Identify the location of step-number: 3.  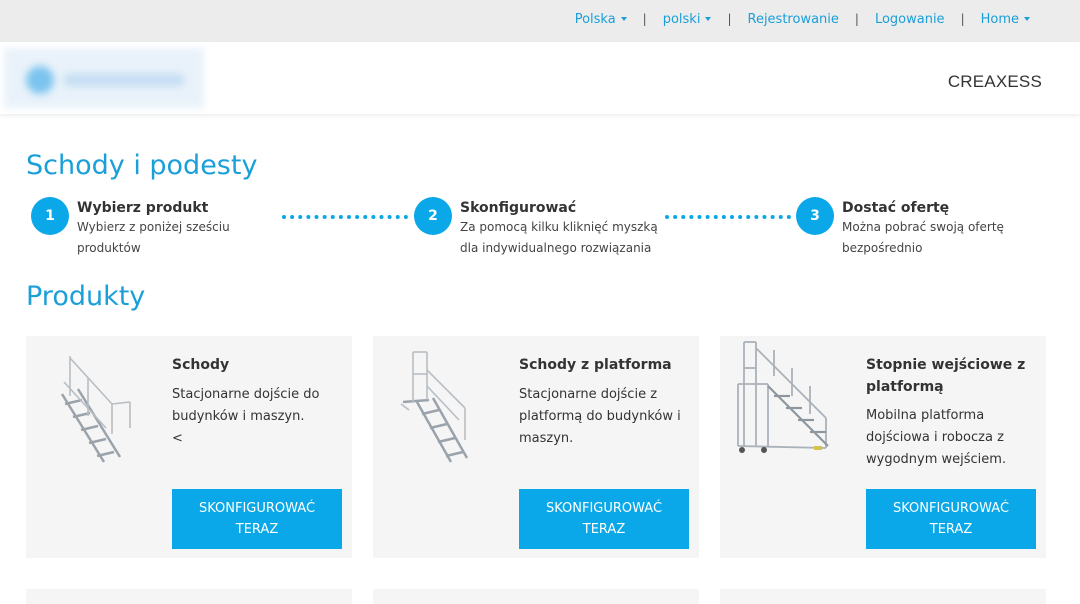
(815, 216).